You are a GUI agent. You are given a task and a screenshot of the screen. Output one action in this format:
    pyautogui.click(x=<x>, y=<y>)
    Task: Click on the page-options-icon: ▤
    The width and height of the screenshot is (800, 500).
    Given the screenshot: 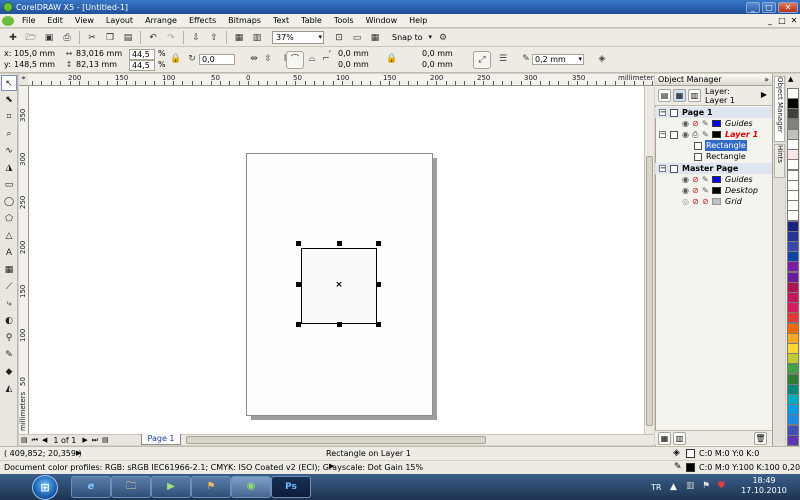 What is the action you would take?
    pyautogui.click(x=24, y=440)
    